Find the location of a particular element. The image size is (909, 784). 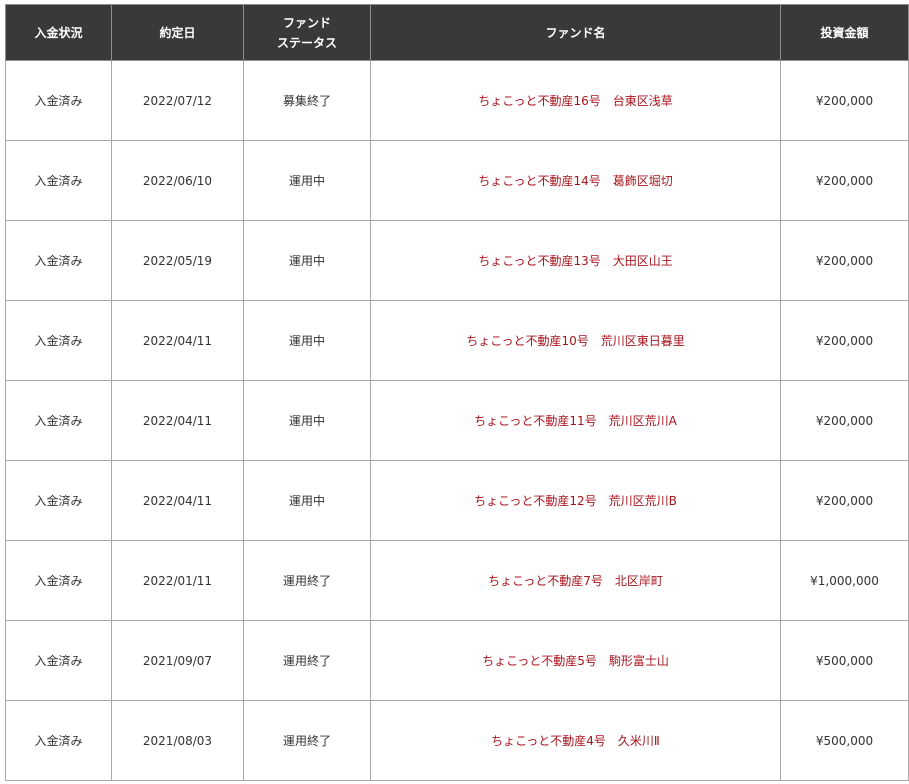

cell-fund-name: ちょこっと不動産12号 荒川区荒川B is located at coordinates (575, 500).